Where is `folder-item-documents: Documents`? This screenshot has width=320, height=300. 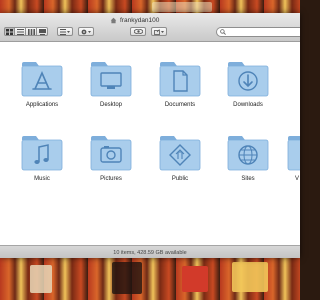 folder-item-documents: Documents is located at coordinates (180, 90).